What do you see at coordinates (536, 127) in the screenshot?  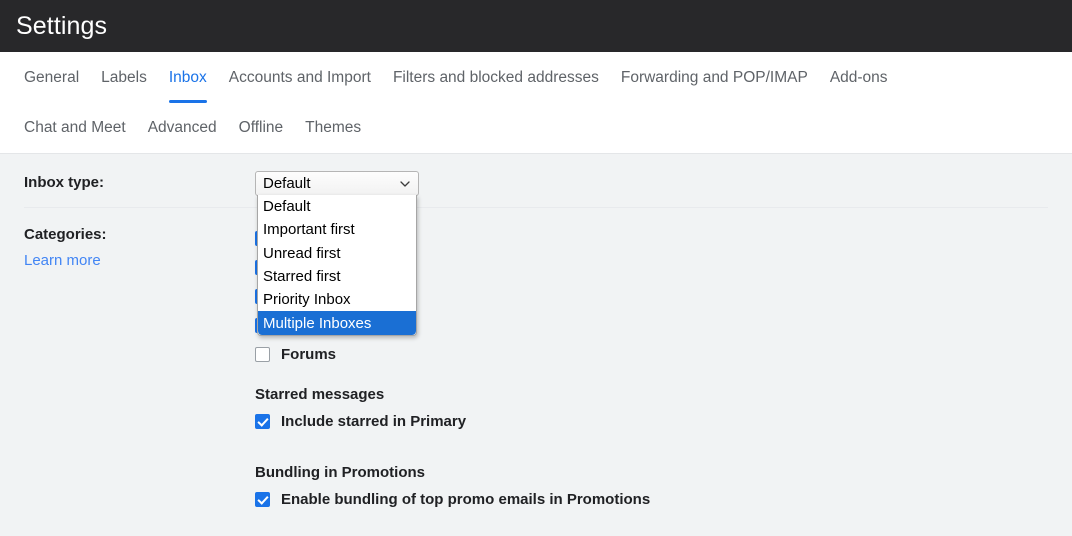 I see `tab-row-secondary: Chat and Meet Advanced Offline Themes` at bounding box center [536, 127].